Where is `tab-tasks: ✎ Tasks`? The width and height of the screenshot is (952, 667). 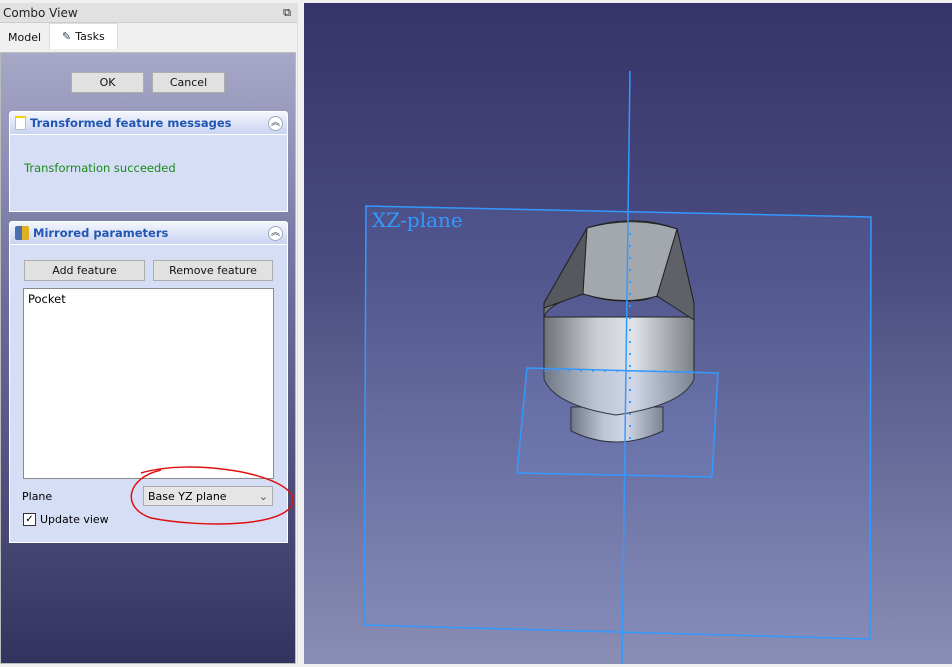
tab-tasks: ✎ Tasks is located at coordinates (83, 36).